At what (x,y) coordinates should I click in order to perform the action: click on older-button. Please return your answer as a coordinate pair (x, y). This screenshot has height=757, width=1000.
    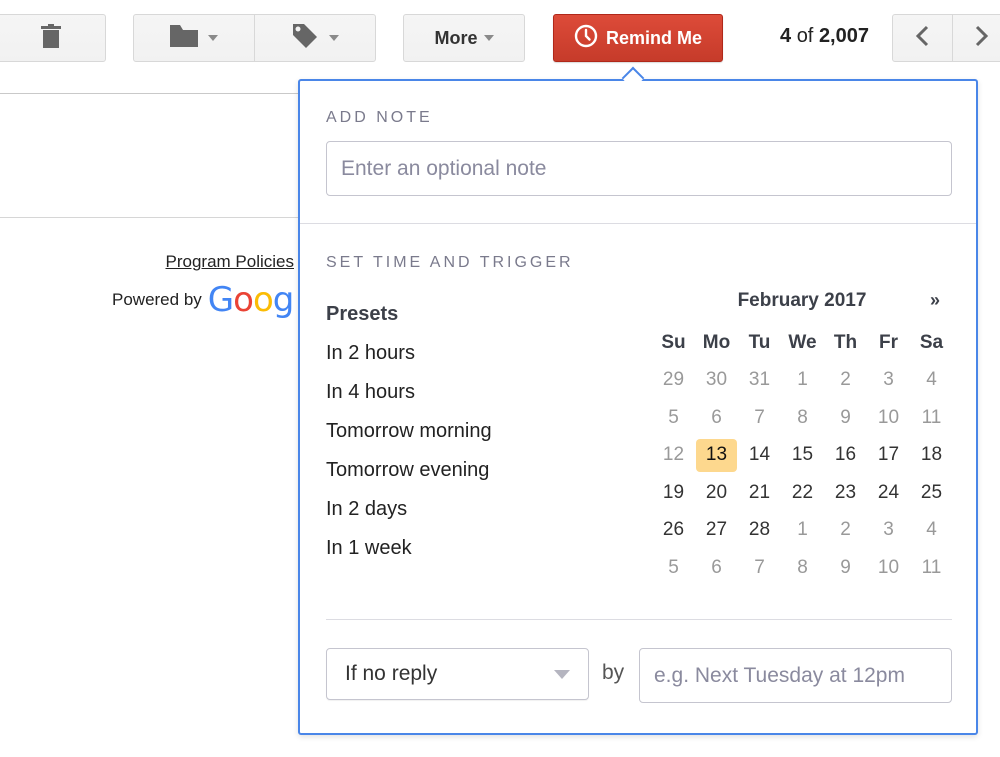
    Looking at the image, I should click on (975, 38).